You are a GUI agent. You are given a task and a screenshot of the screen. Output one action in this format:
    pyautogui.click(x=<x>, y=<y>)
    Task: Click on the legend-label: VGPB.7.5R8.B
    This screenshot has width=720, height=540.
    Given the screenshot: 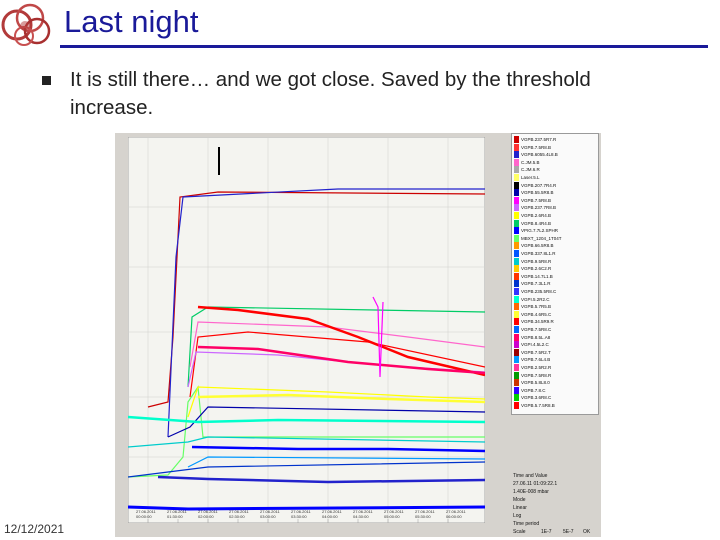 What is the action you would take?
    pyautogui.click(x=536, y=147)
    